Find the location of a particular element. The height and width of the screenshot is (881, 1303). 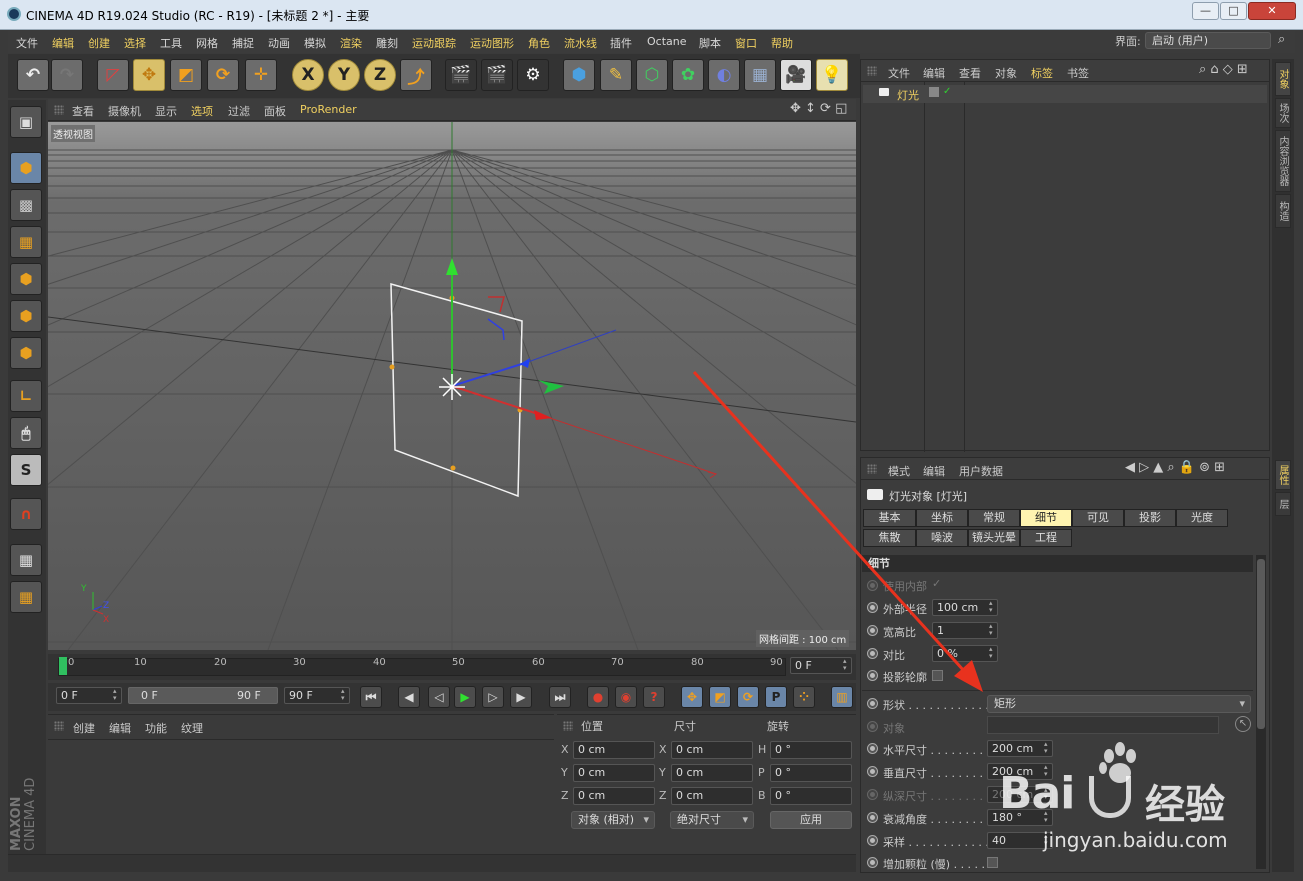

texture-mode-icon: ▩ is located at coordinates (26, 205).